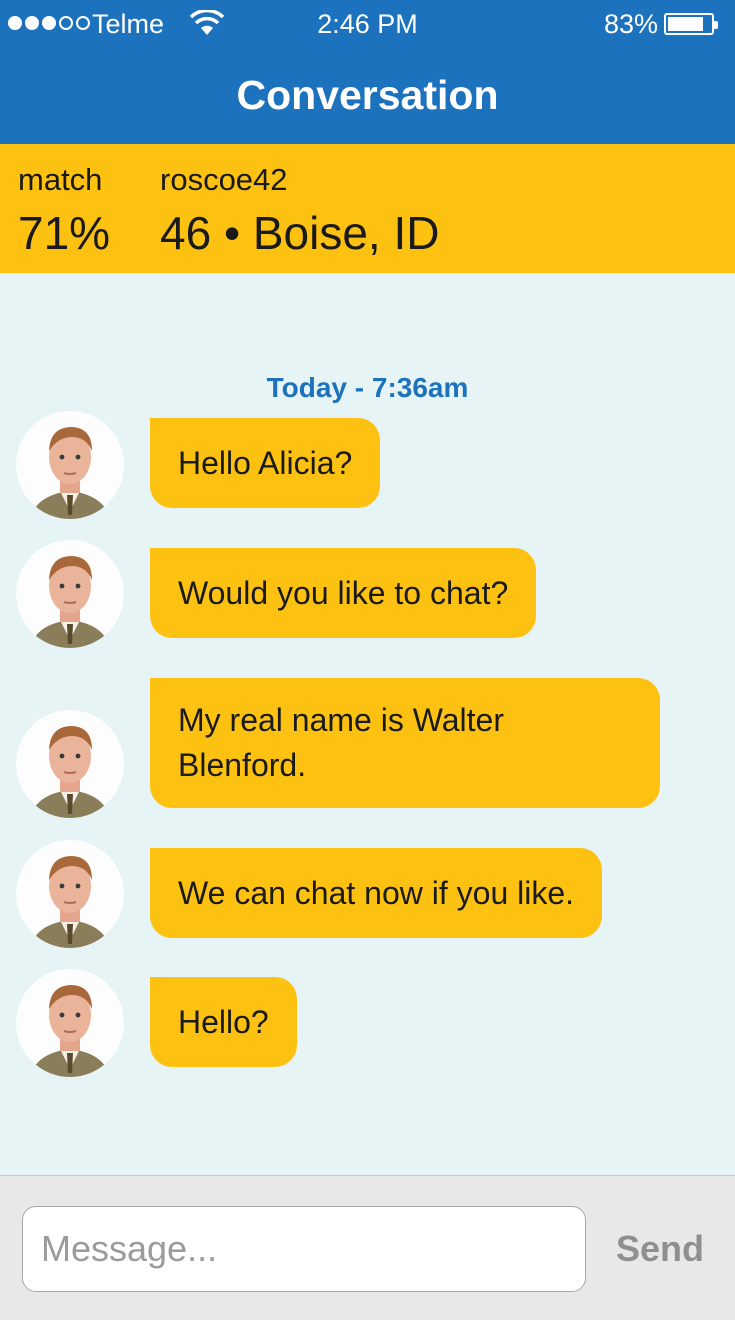  I want to click on status-bar: Telme 2:46 PM 83%, so click(367, 24).